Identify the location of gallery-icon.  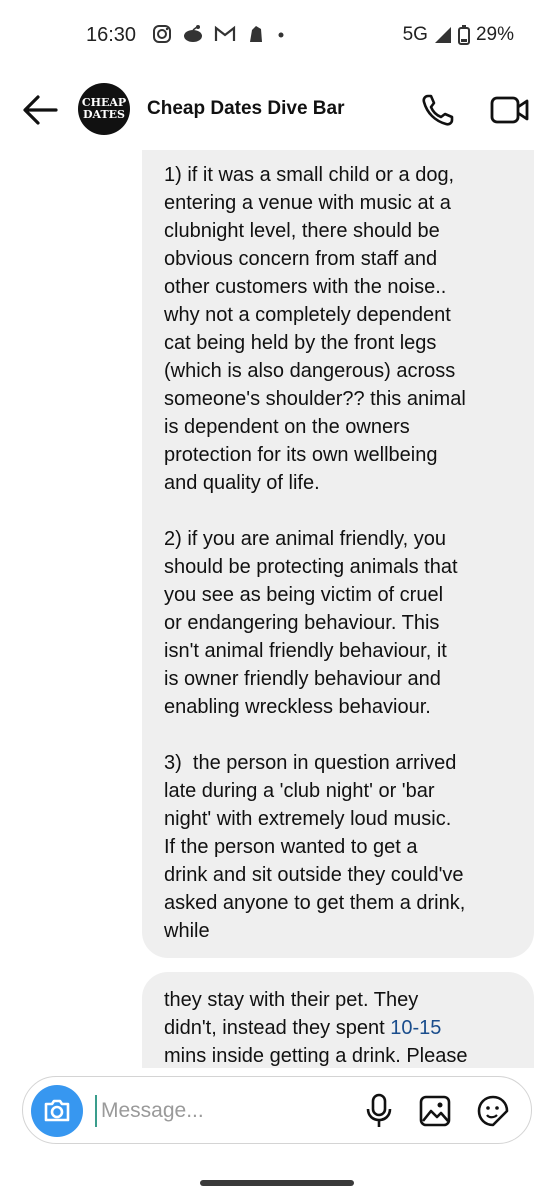
(435, 1111).